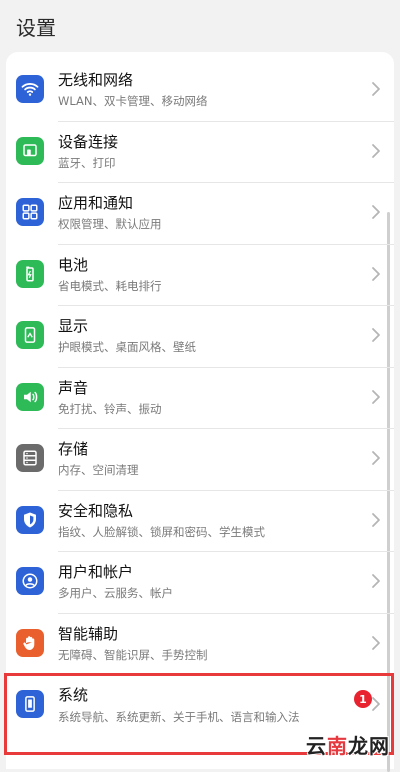  I want to click on page-title: 设置, so click(36, 27).